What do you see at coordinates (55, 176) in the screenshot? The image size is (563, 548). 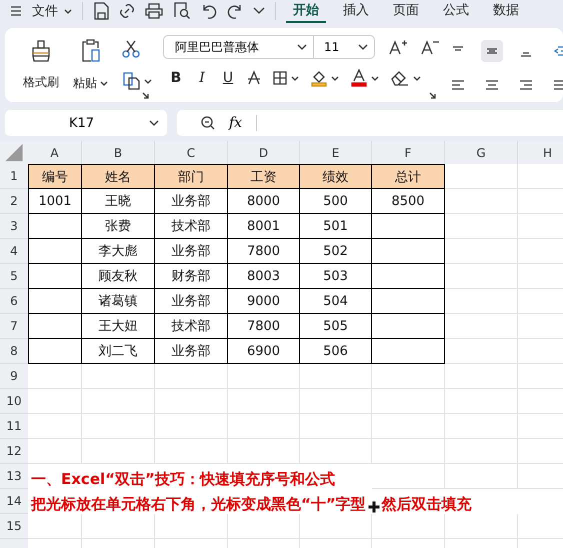 I see `header-cell: 编号` at bounding box center [55, 176].